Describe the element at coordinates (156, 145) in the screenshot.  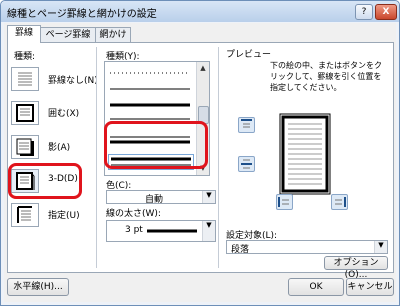
I see `highlight-style` at that location.